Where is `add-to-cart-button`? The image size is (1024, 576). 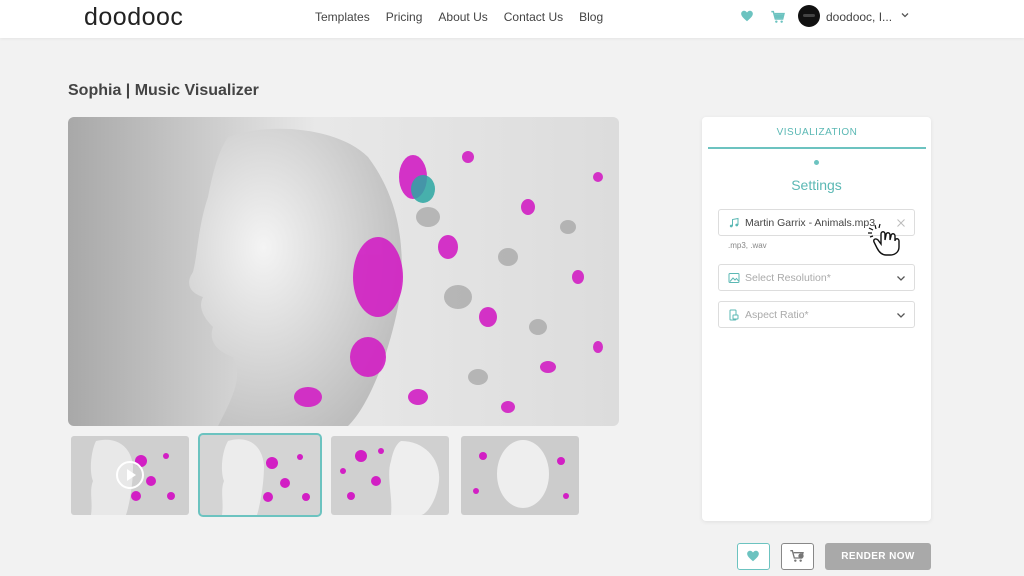 add-to-cart-button is located at coordinates (797, 556).